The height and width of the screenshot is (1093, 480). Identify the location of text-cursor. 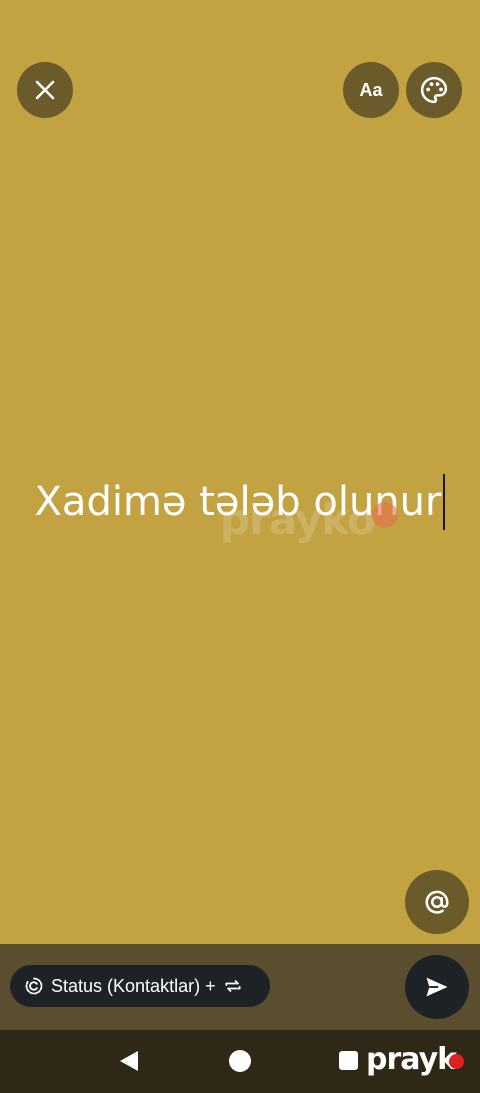
(444, 502).